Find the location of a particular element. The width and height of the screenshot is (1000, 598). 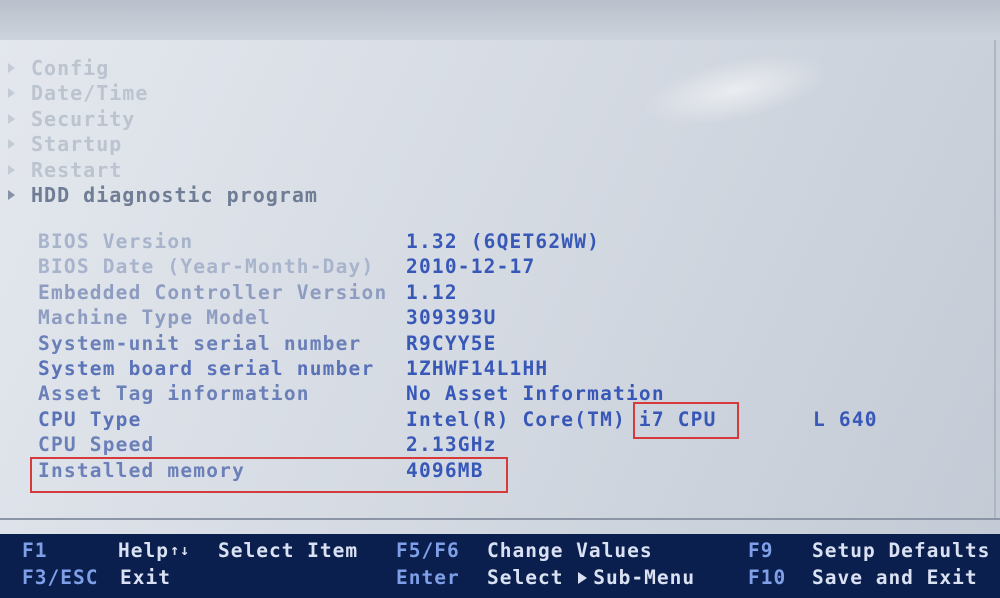

save-and-exit-label: Save and Exit is located at coordinates (895, 577).